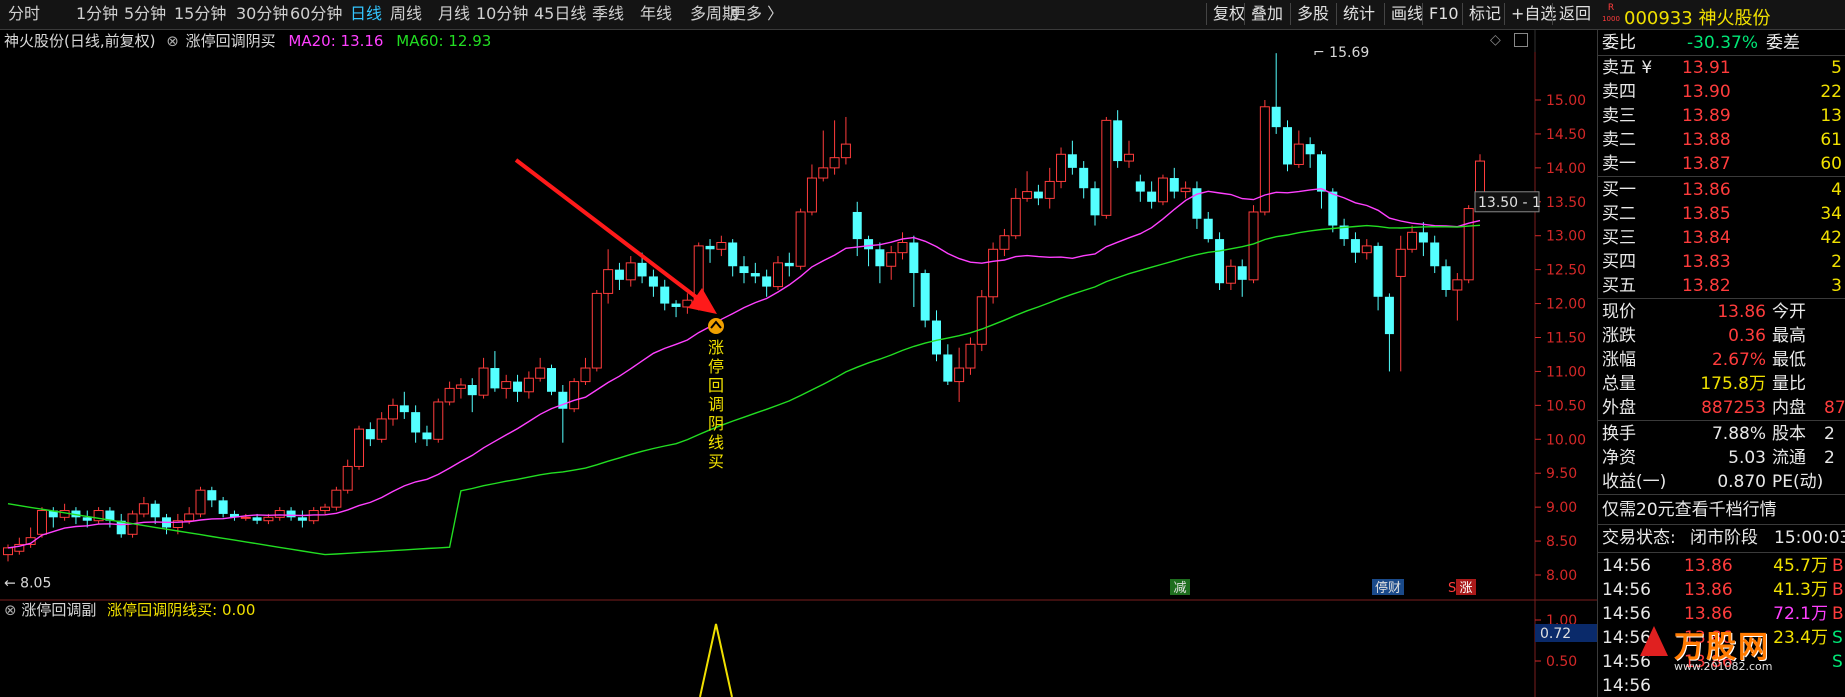 The width and height of the screenshot is (1845, 697). I want to click on signal-char: 回, so click(716, 385).